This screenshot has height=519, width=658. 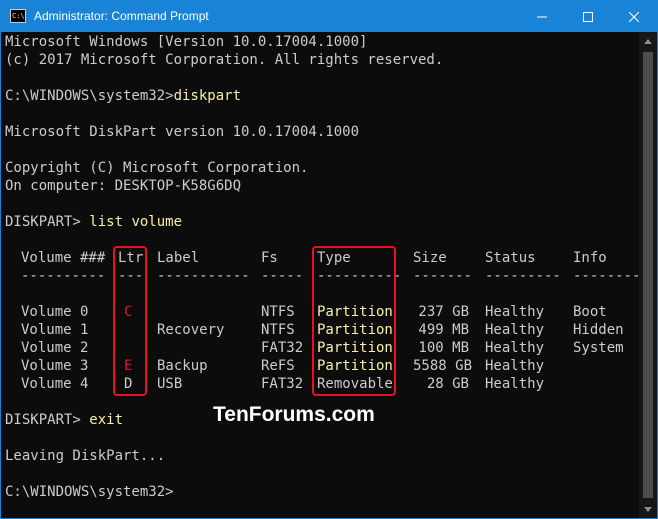 I want to click on label-cell: Backup, so click(x=182, y=366).